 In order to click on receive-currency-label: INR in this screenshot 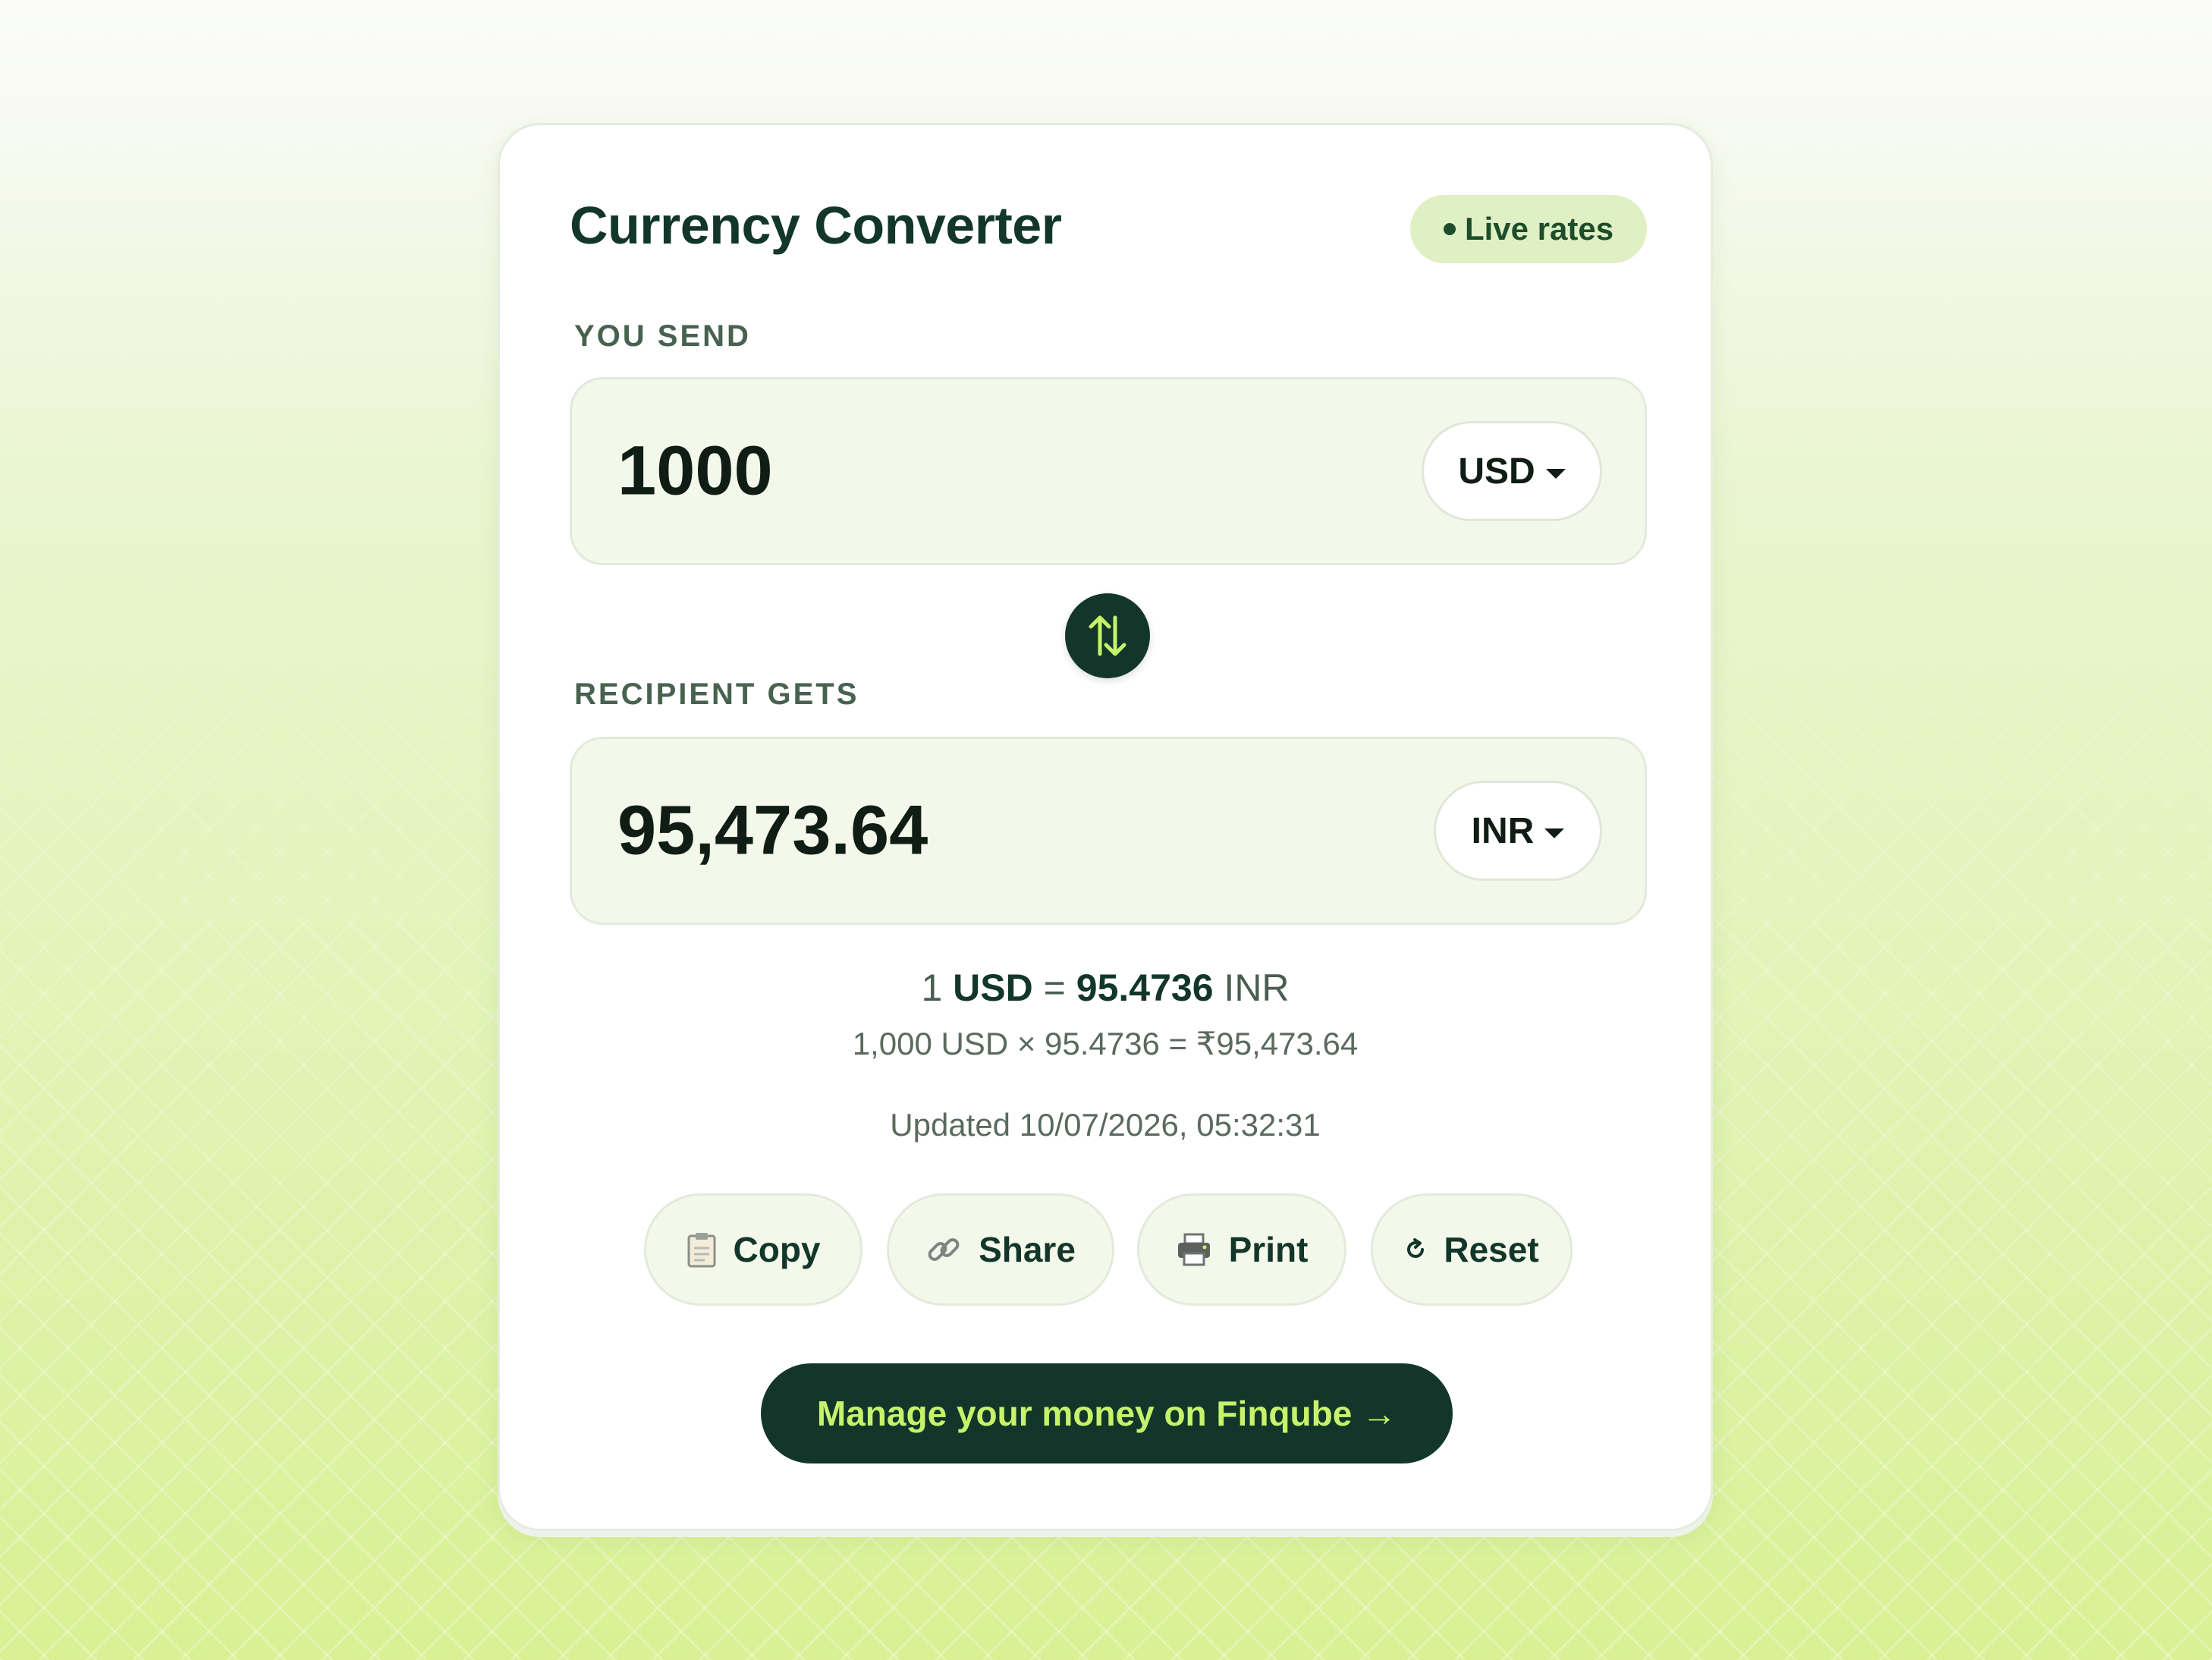, I will do `click(1503, 830)`.